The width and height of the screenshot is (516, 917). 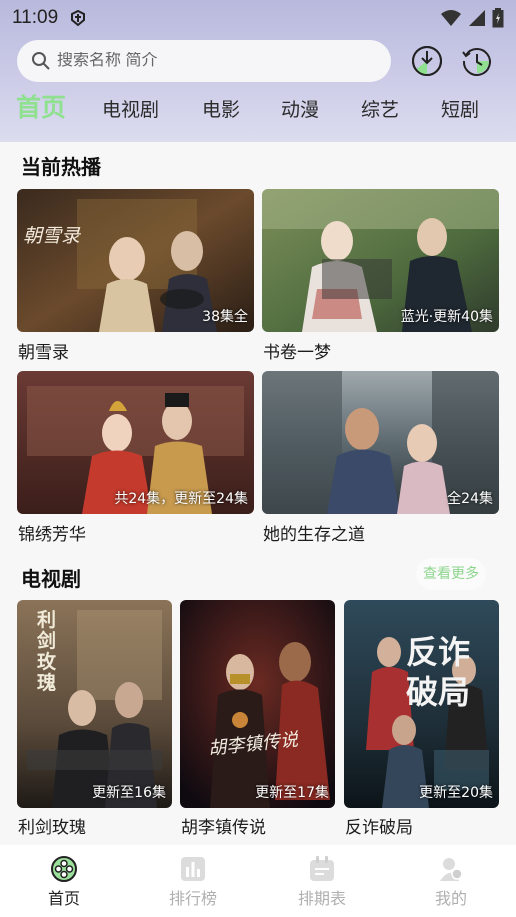 What do you see at coordinates (380, 442) in the screenshot?
I see `poster-image: 全24集` at bounding box center [380, 442].